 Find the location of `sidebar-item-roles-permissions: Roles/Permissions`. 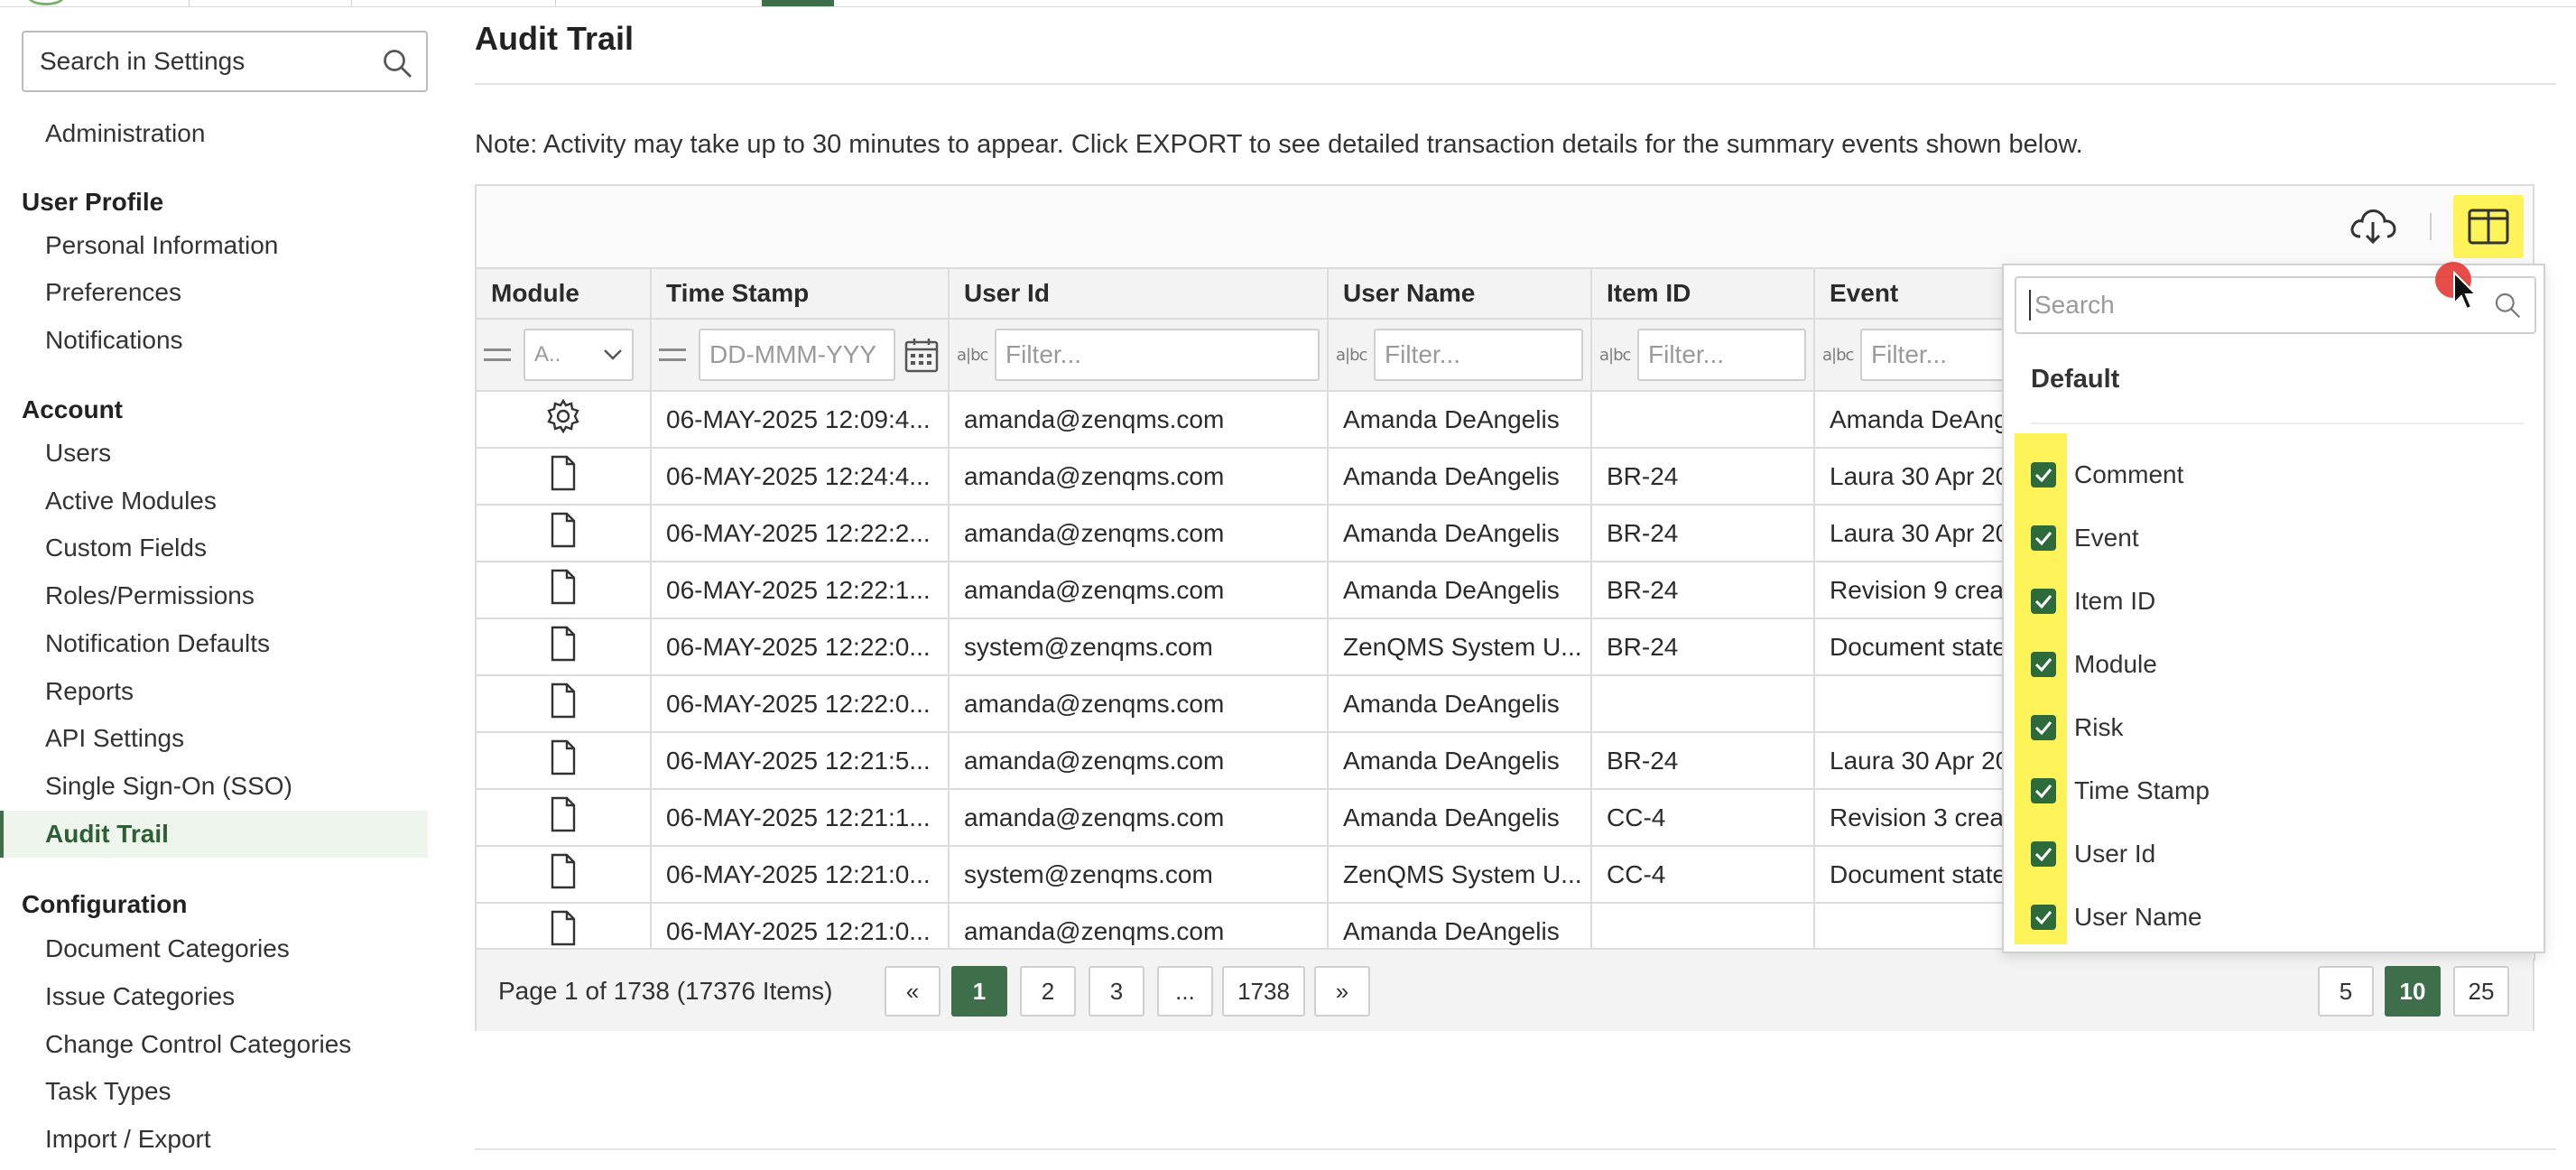

sidebar-item-roles-permissions: Roles/Permissions is located at coordinates (214, 595).